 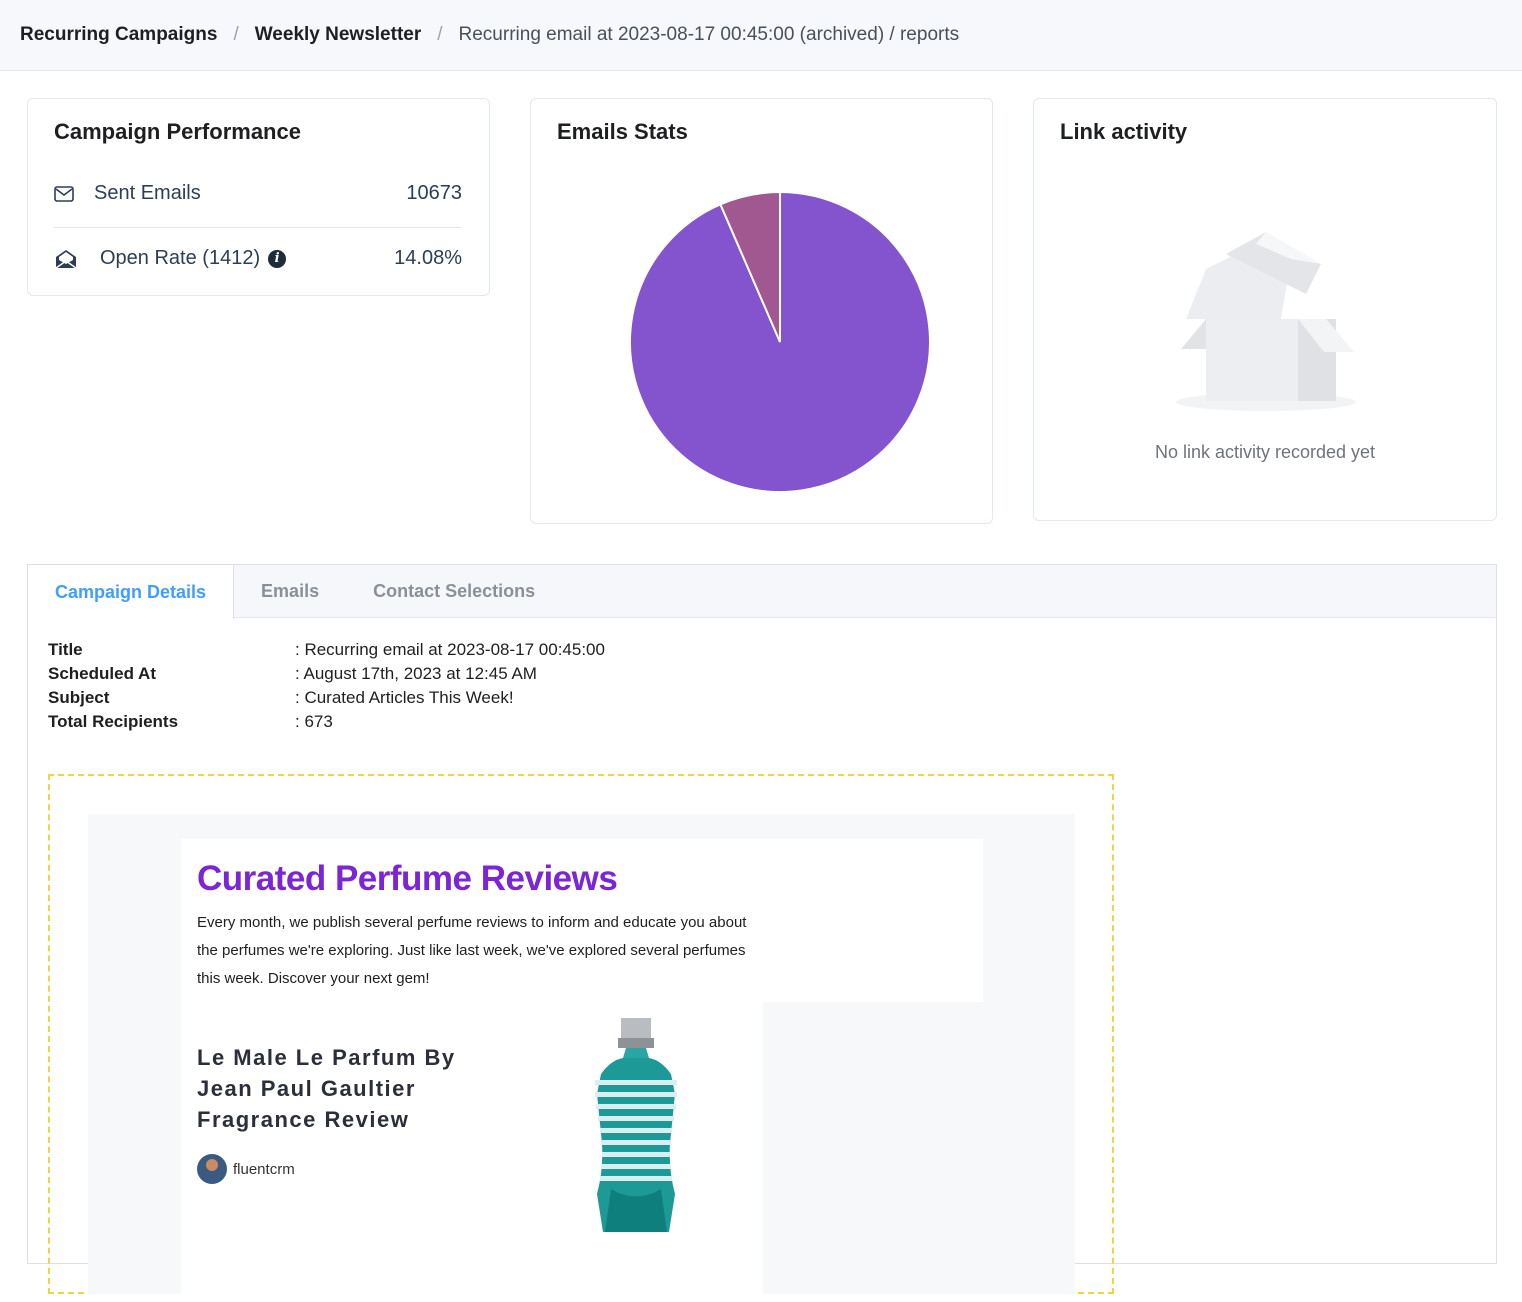 I want to click on info-value-title: : Recurring email at 2023-08-17 00:45:00, so click(x=450, y=649).